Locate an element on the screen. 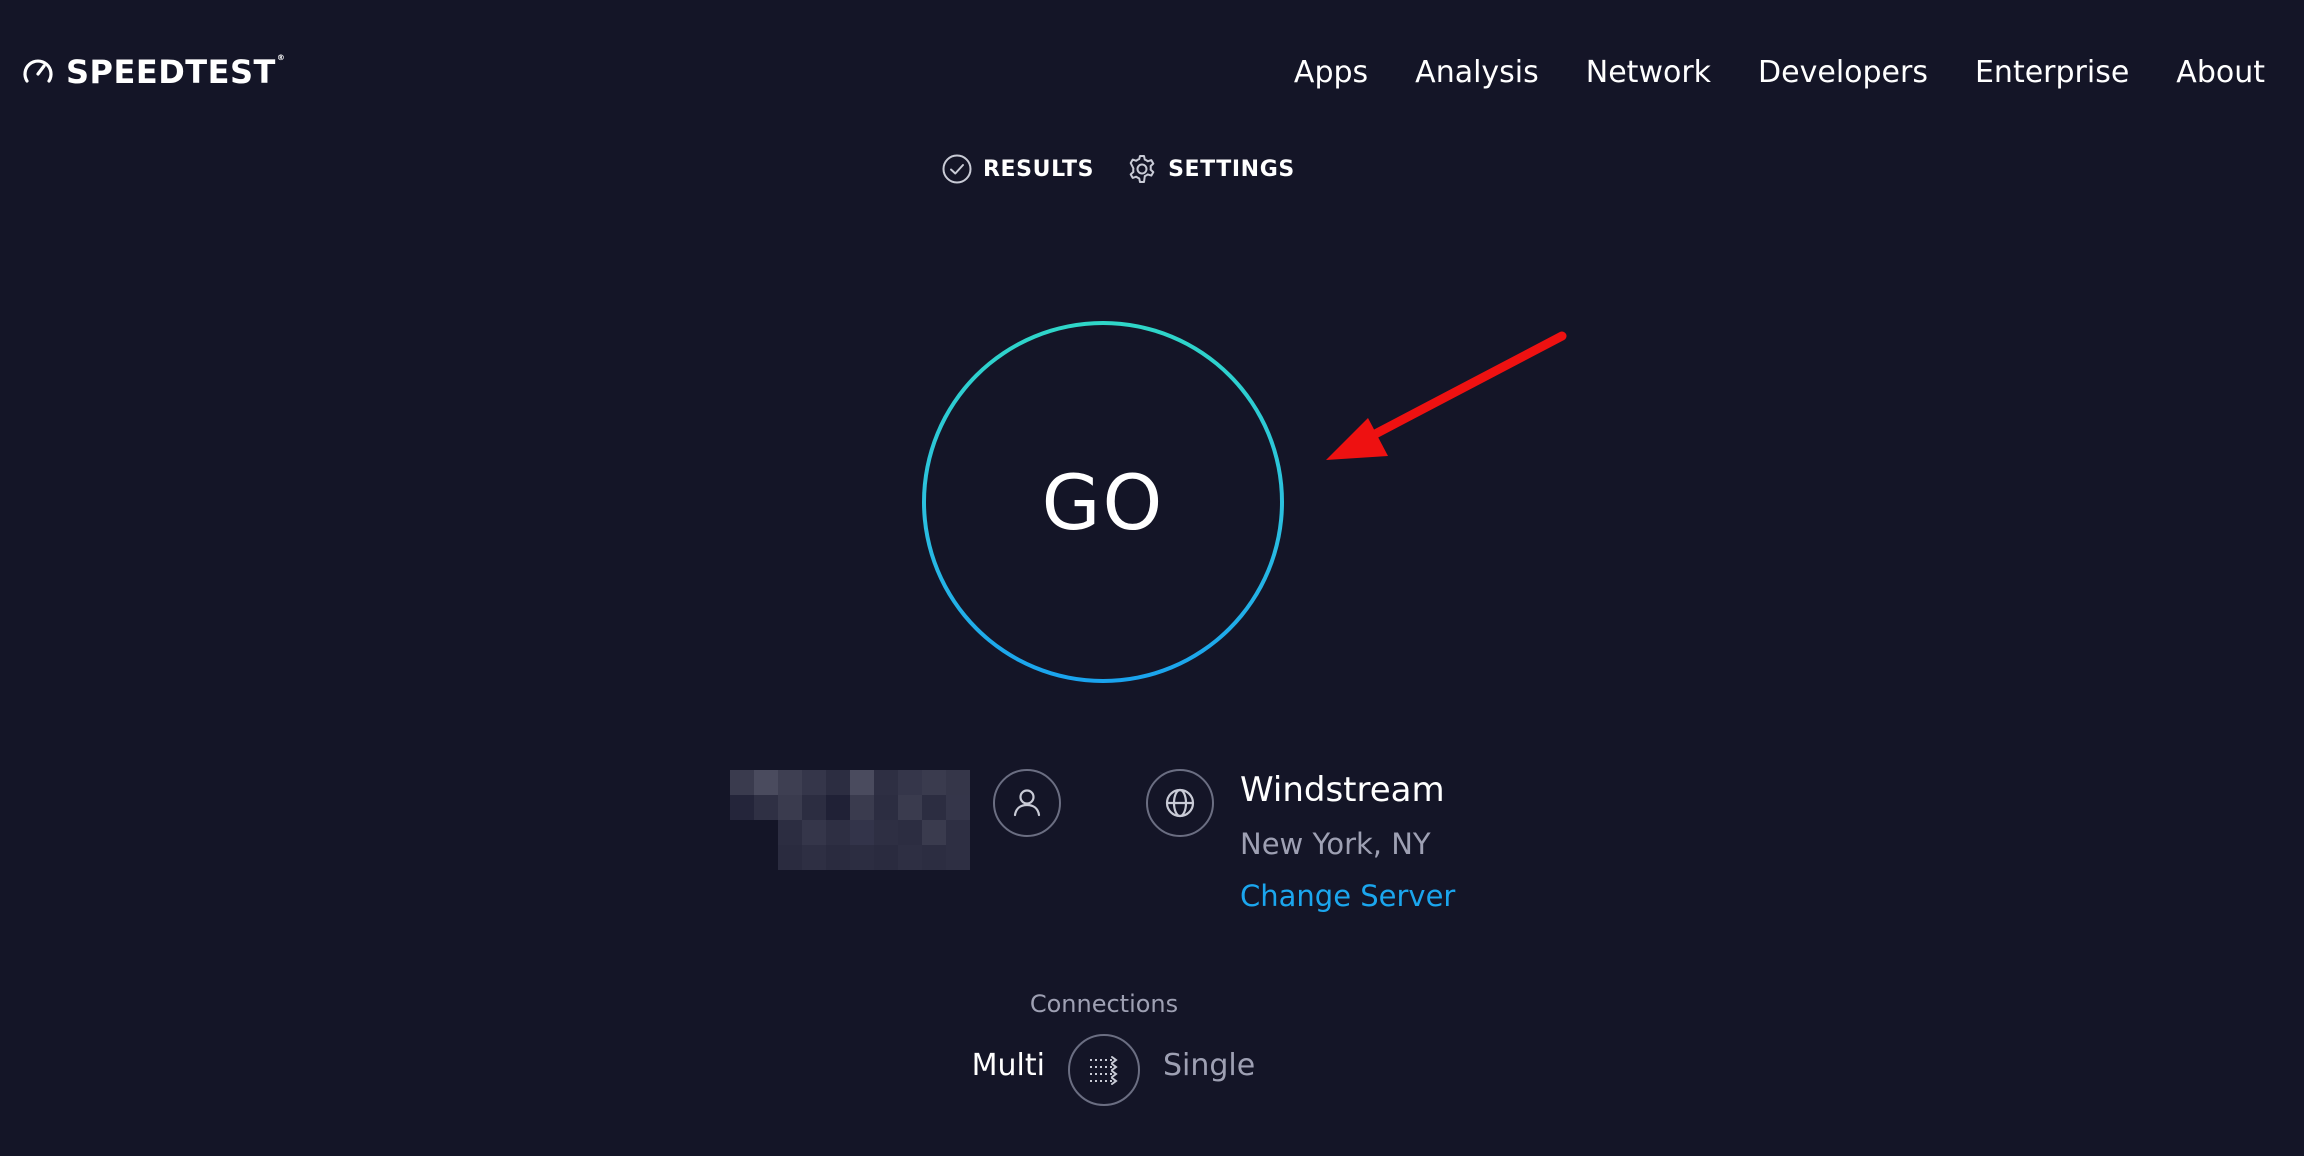 The width and height of the screenshot is (2304, 1156). go-button: GO is located at coordinates (1103, 502).